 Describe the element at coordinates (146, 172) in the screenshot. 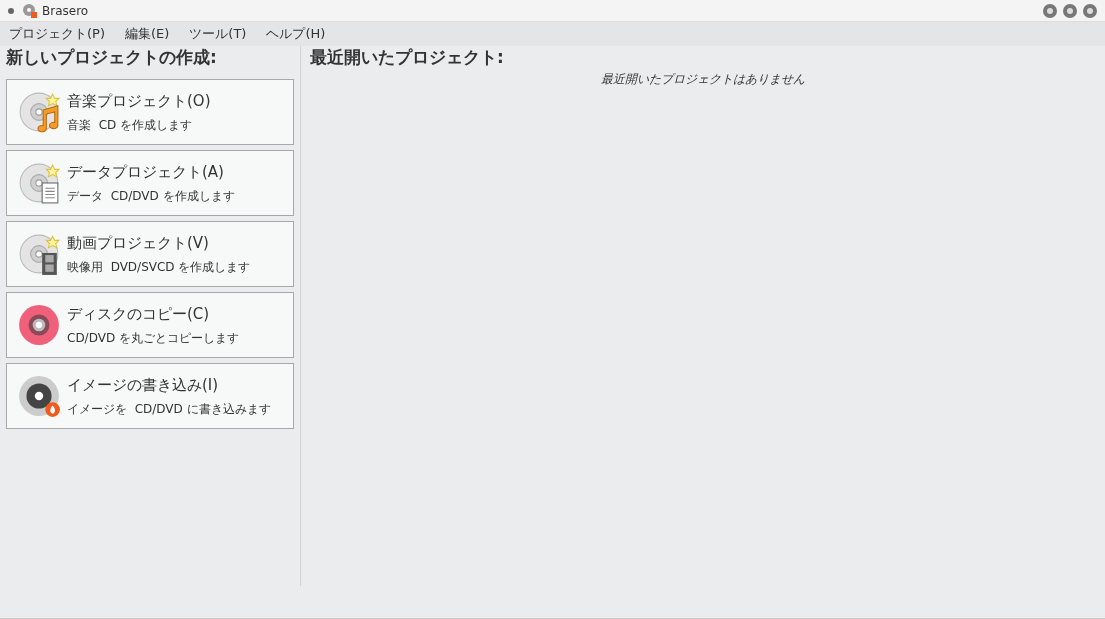

I see `project-title: データプロジェクト(A)` at that location.